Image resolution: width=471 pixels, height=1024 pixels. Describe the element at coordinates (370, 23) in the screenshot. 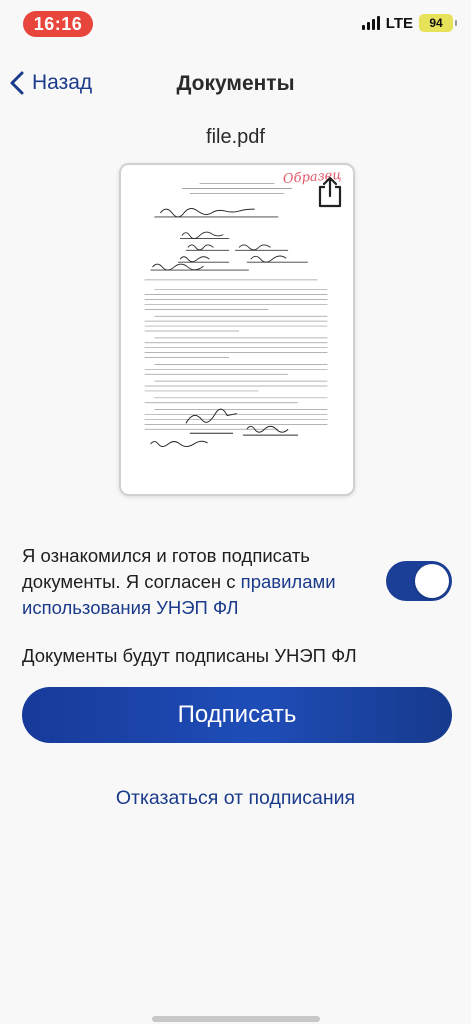

I see `signal-icon` at that location.